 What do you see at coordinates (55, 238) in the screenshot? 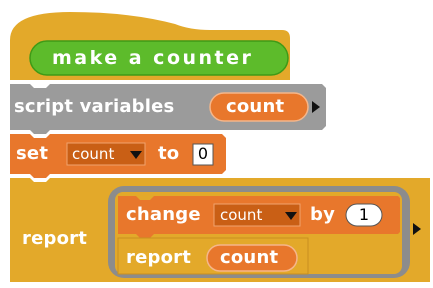
I see `report-label: report` at bounding box center [55, 238].